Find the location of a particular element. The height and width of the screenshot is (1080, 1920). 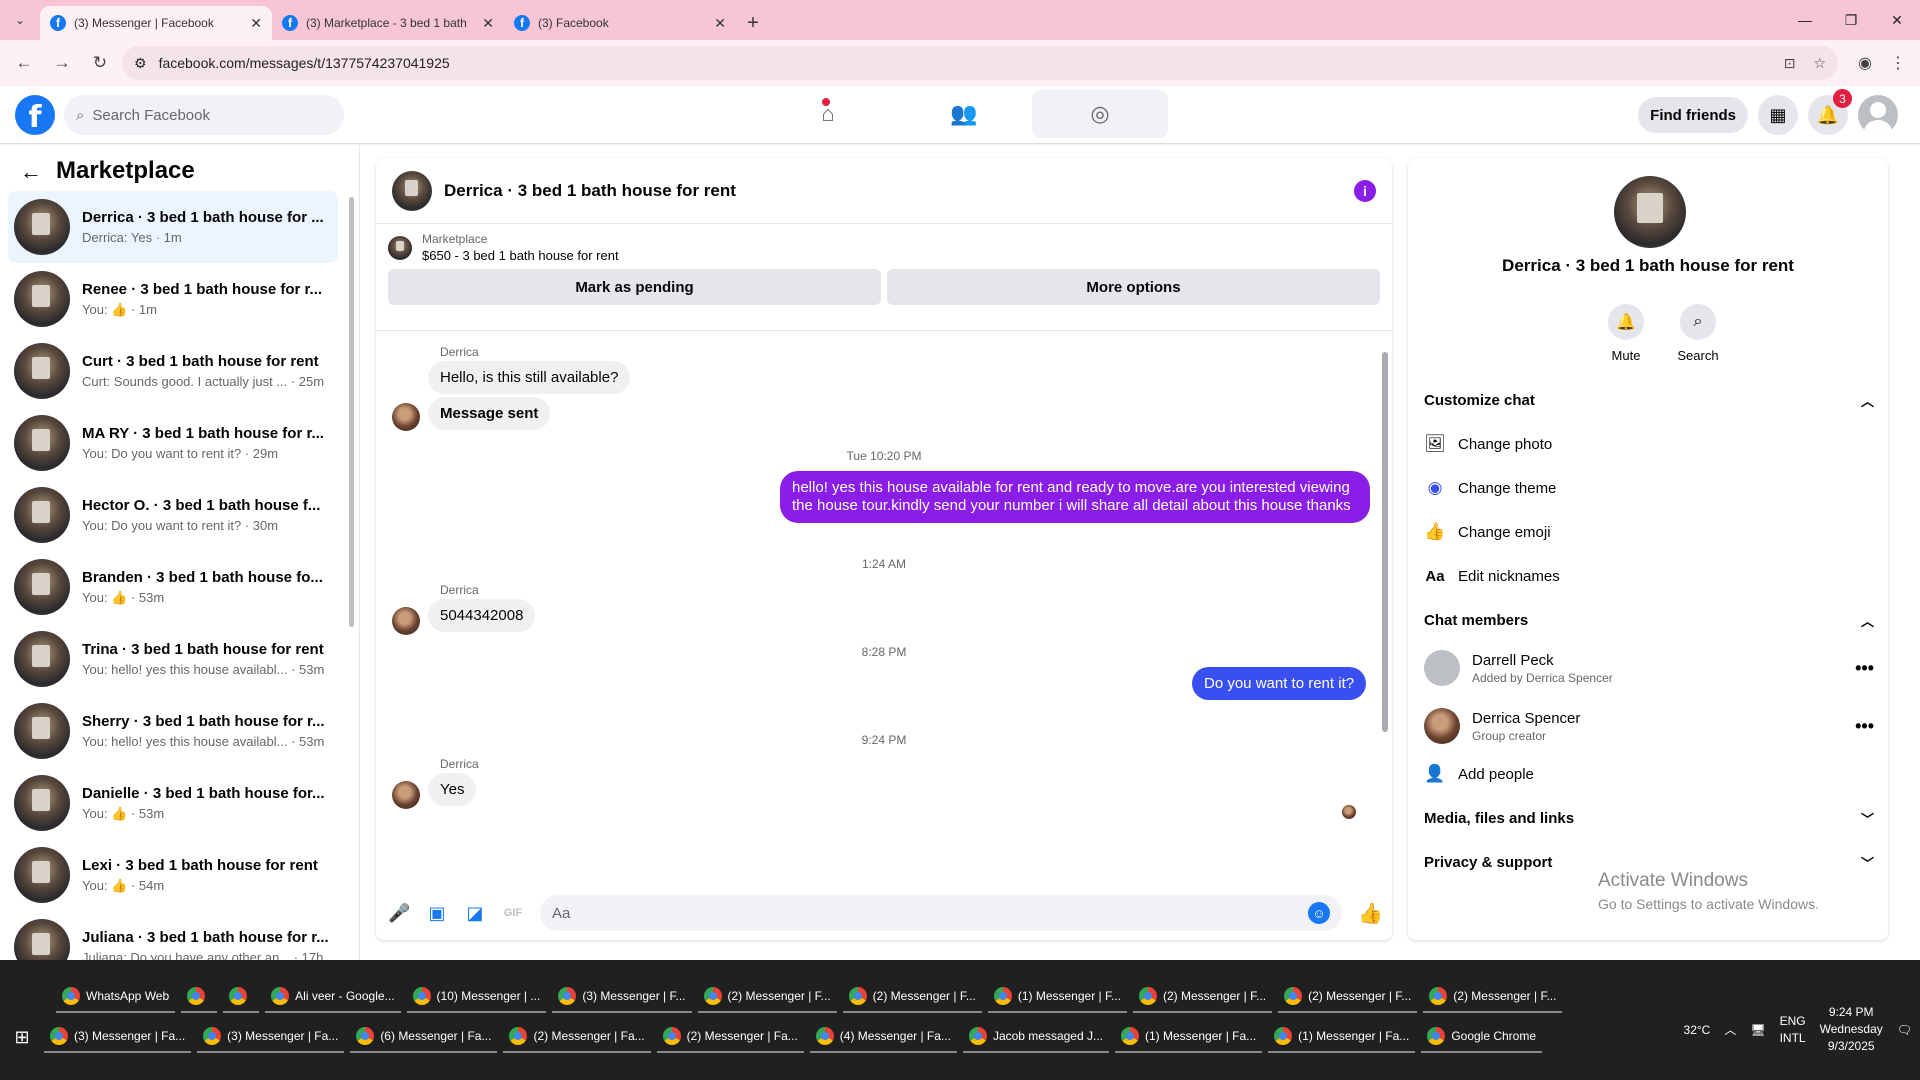

tab-marketplace: f (3) Marketplace - 3 bed 1 bath ✕ is located at coordinates (388, 23).